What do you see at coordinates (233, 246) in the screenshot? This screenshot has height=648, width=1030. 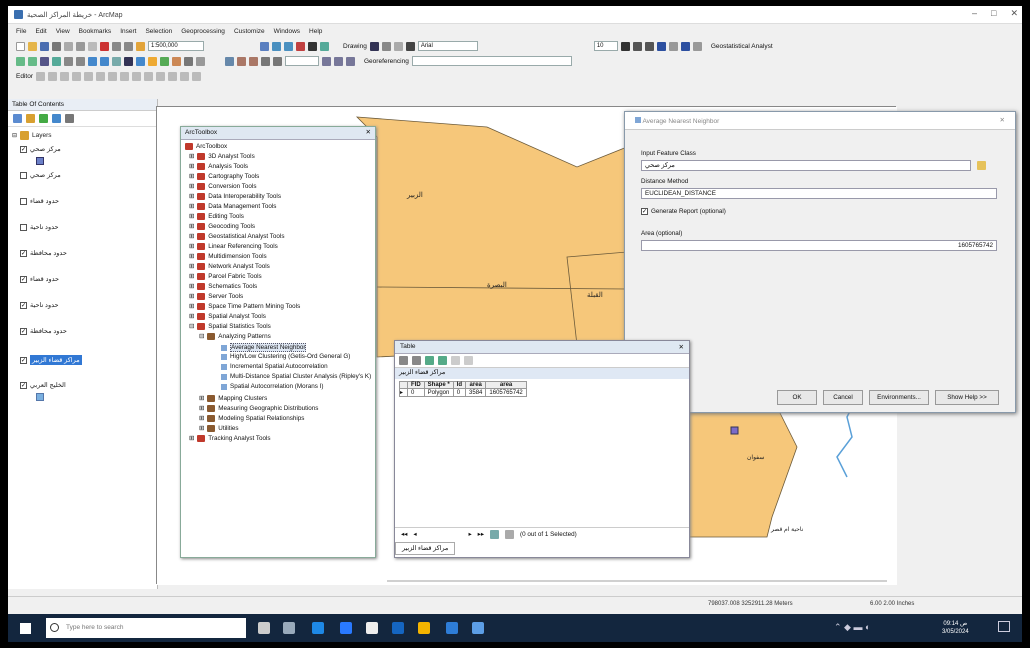 I see `toolbox-item: ⊞ Linear Referencing Tools` at bounding box center [233, 246].